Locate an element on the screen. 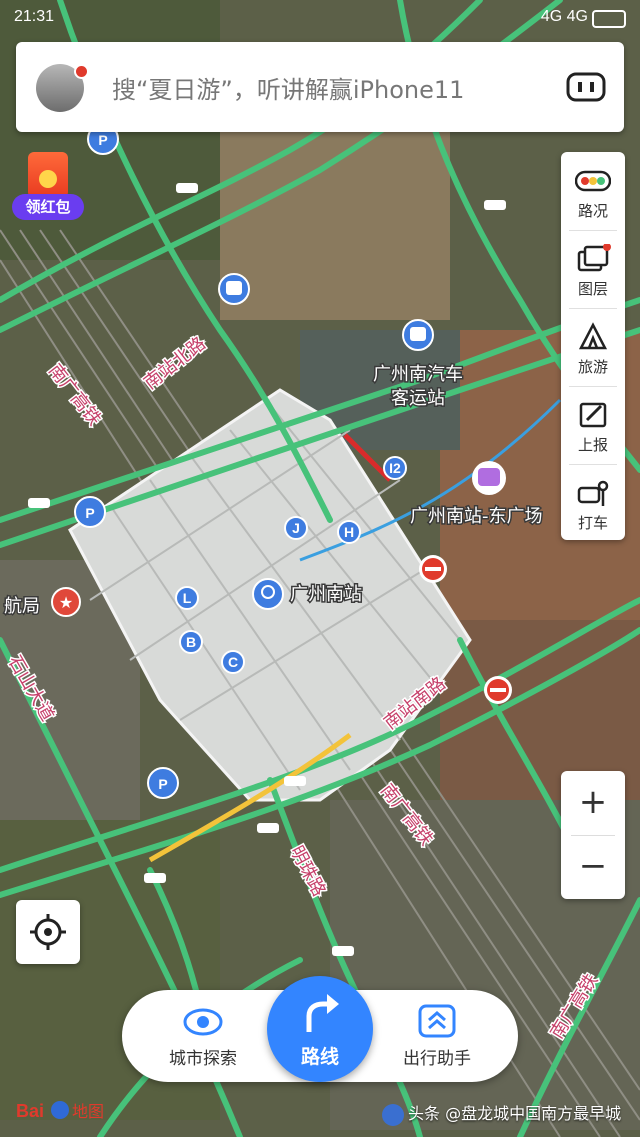 The width and height of the screenshot is (640, 1137). pin-c: C is located at coordinates (233, 662).